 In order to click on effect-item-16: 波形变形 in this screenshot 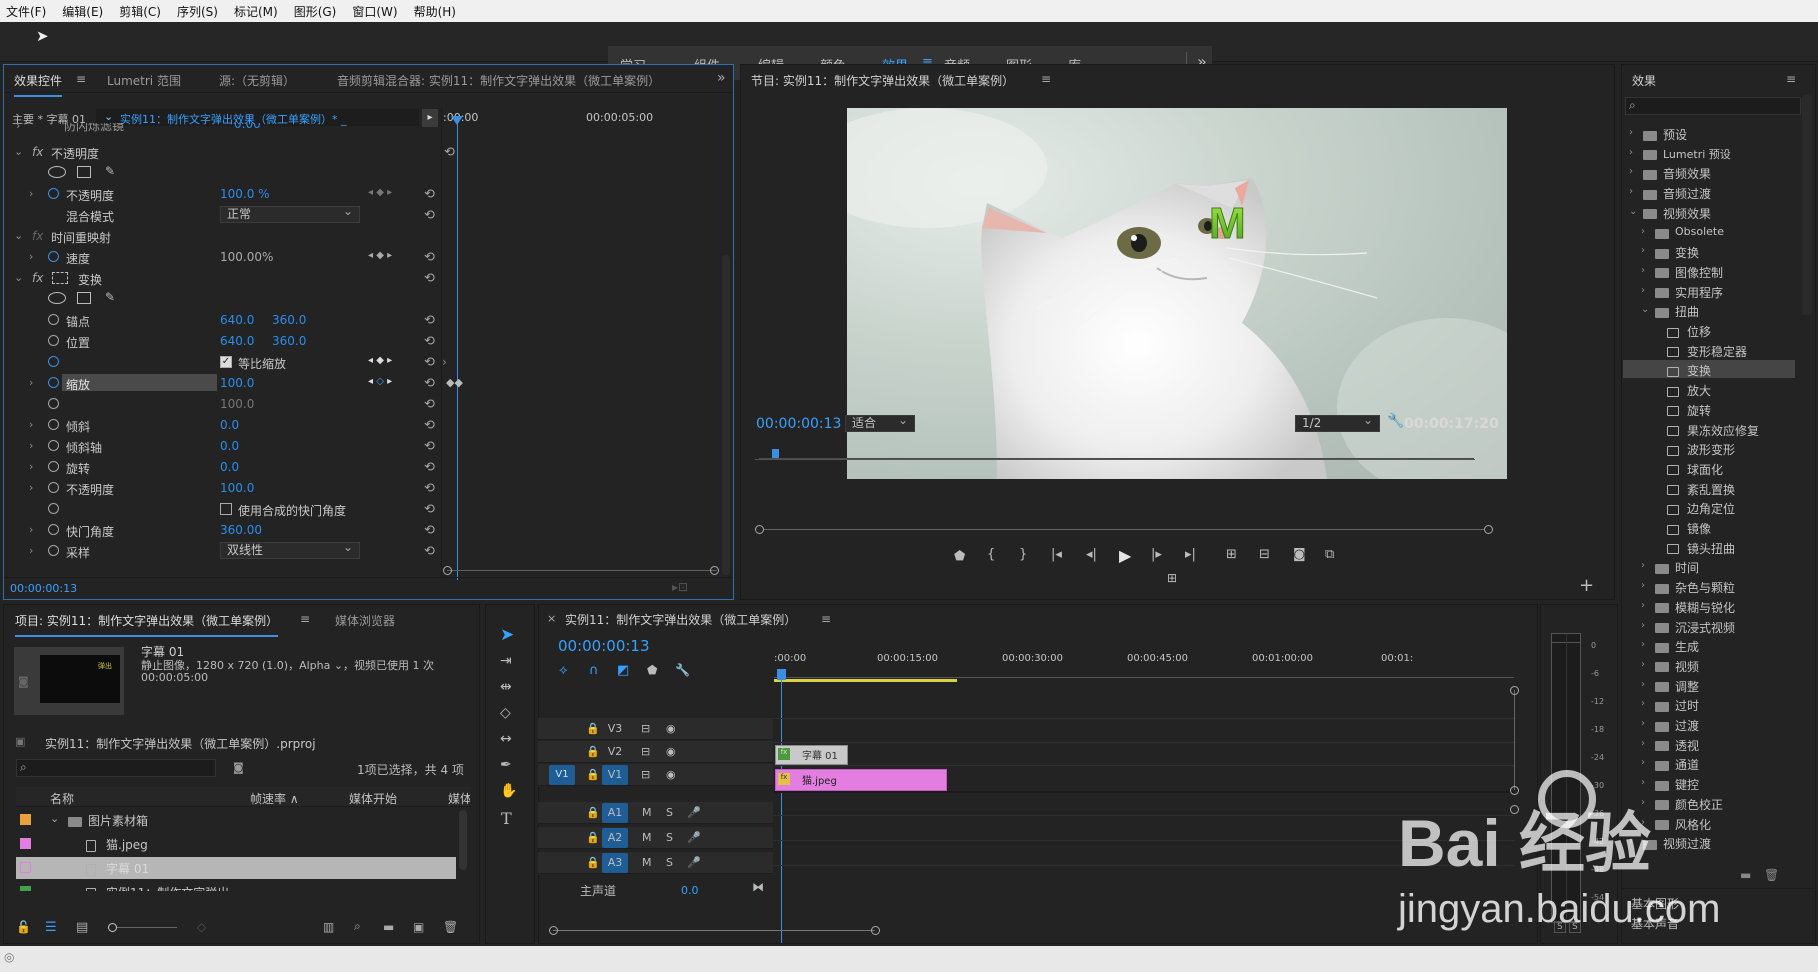, I will do `click(1711, 448)`.